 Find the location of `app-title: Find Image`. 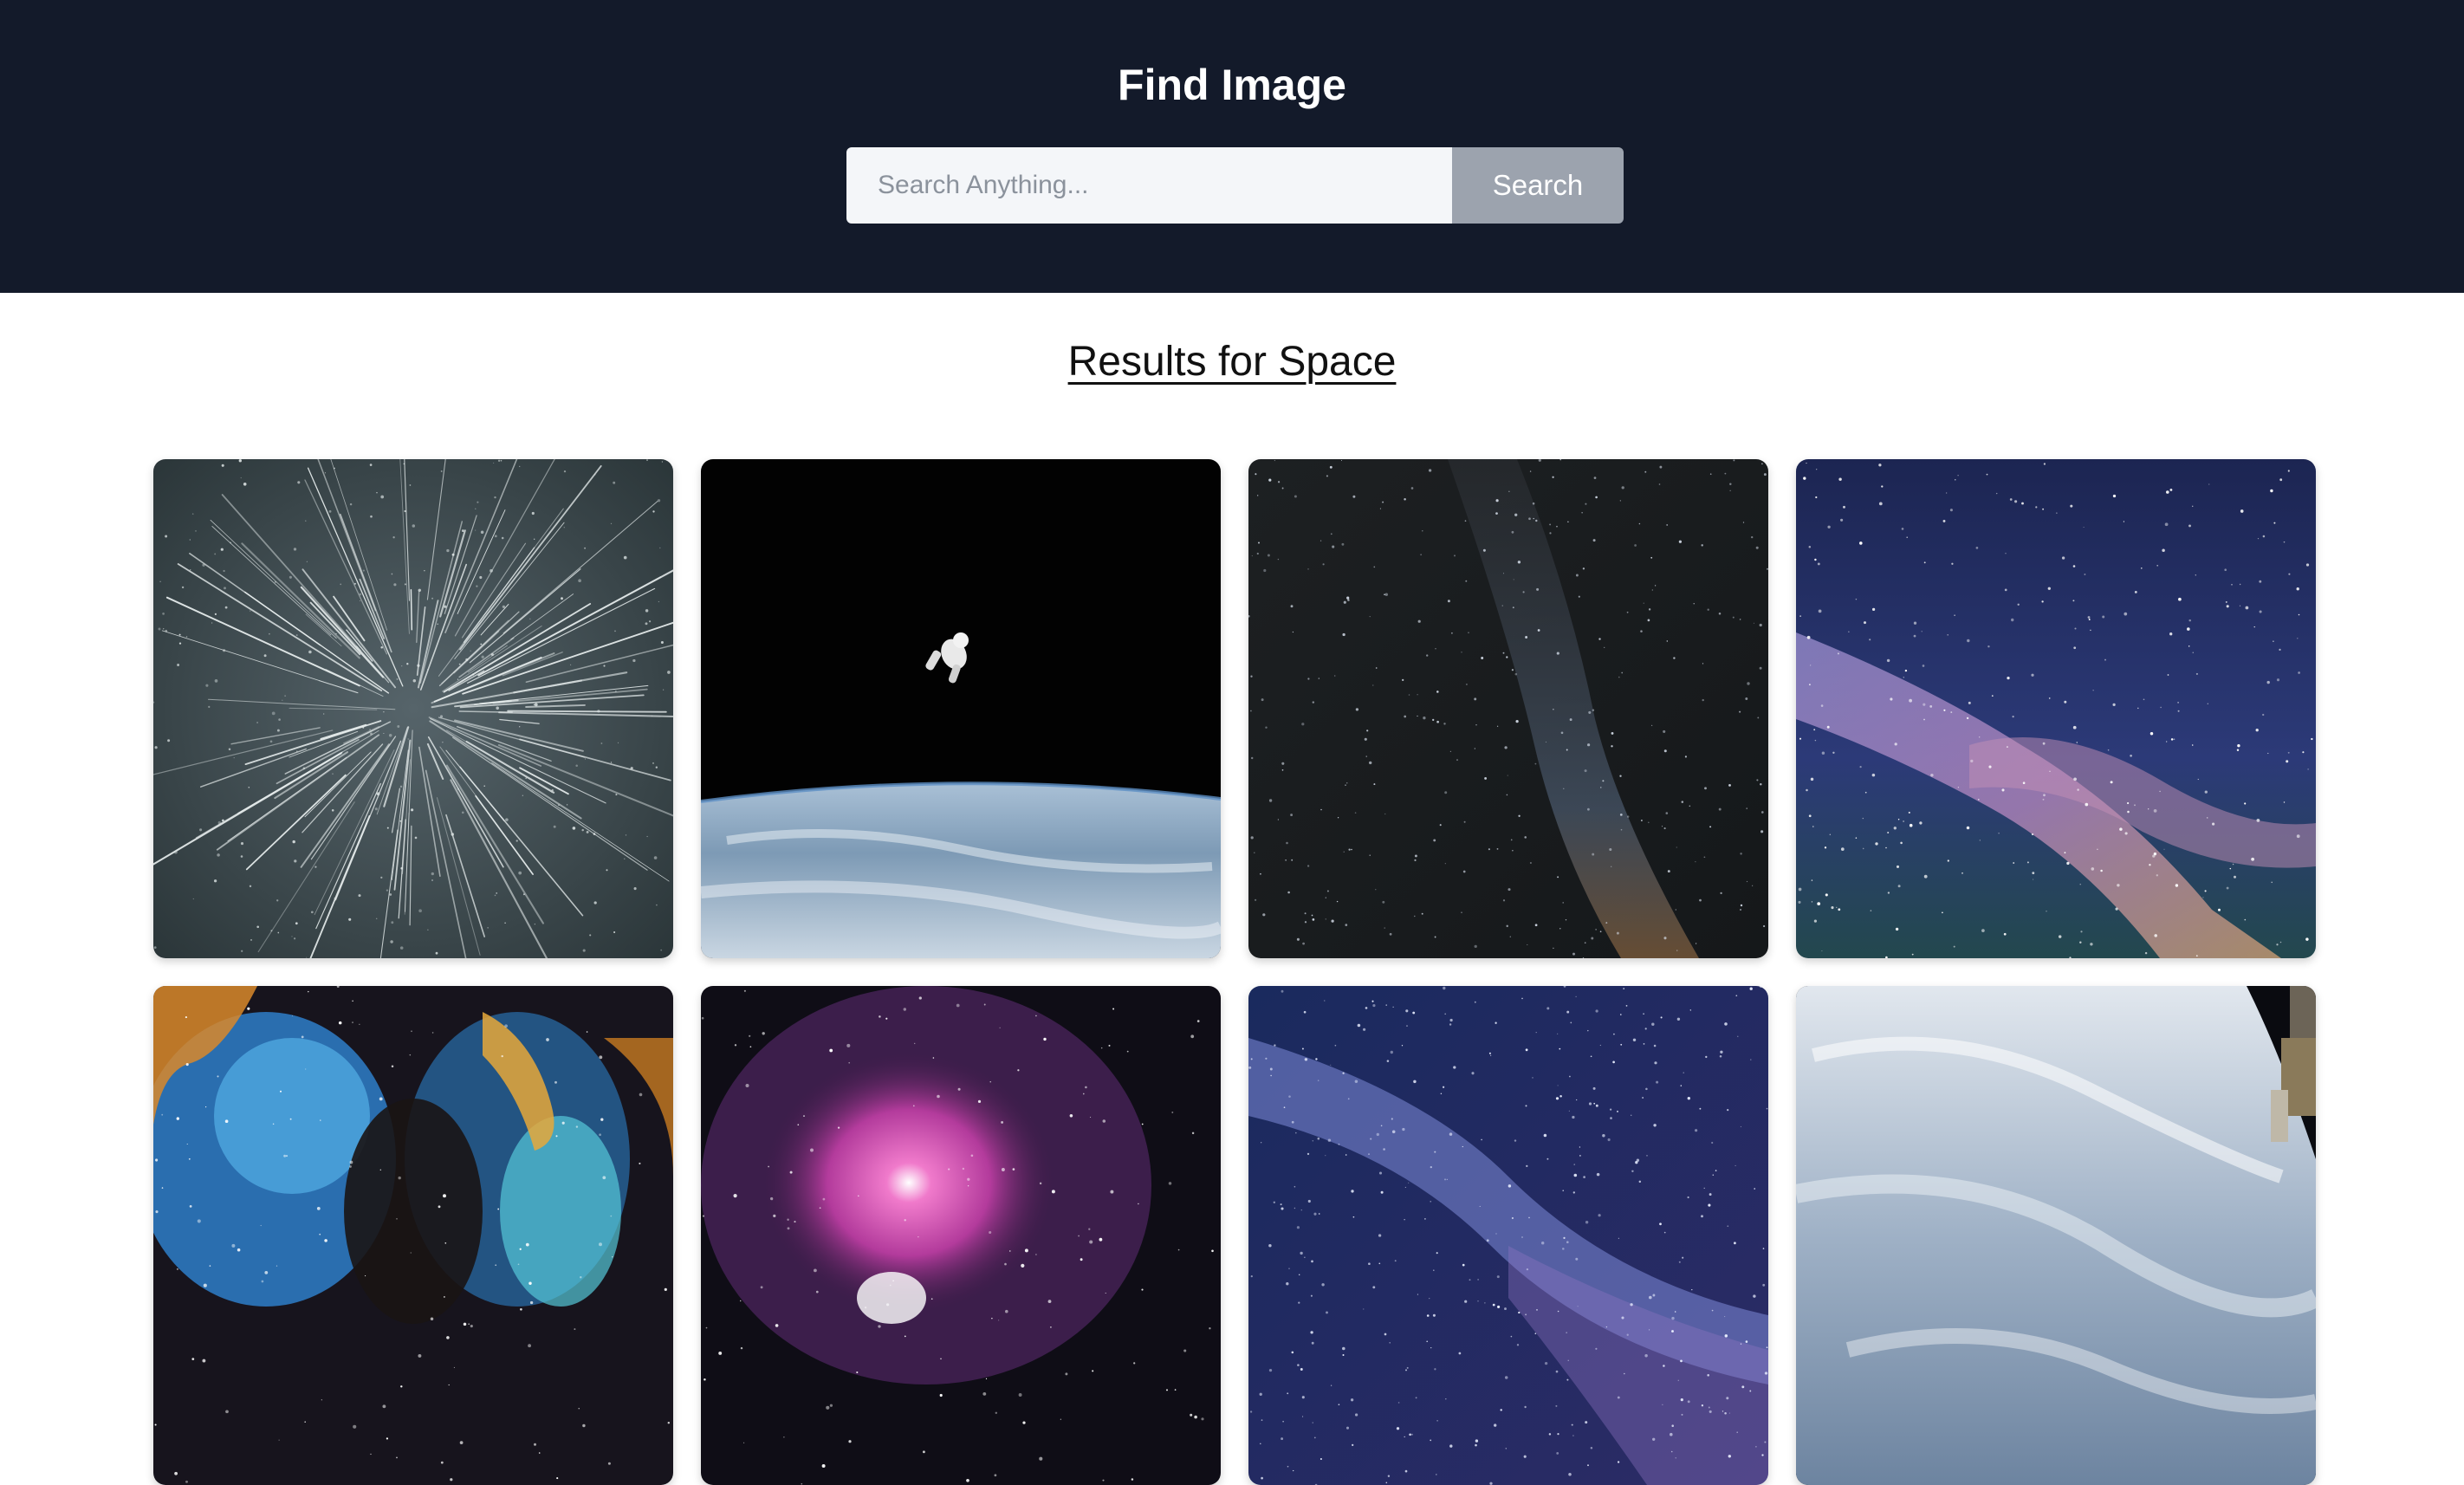

app-title: Find Image is located at coordinates (1232, 85).